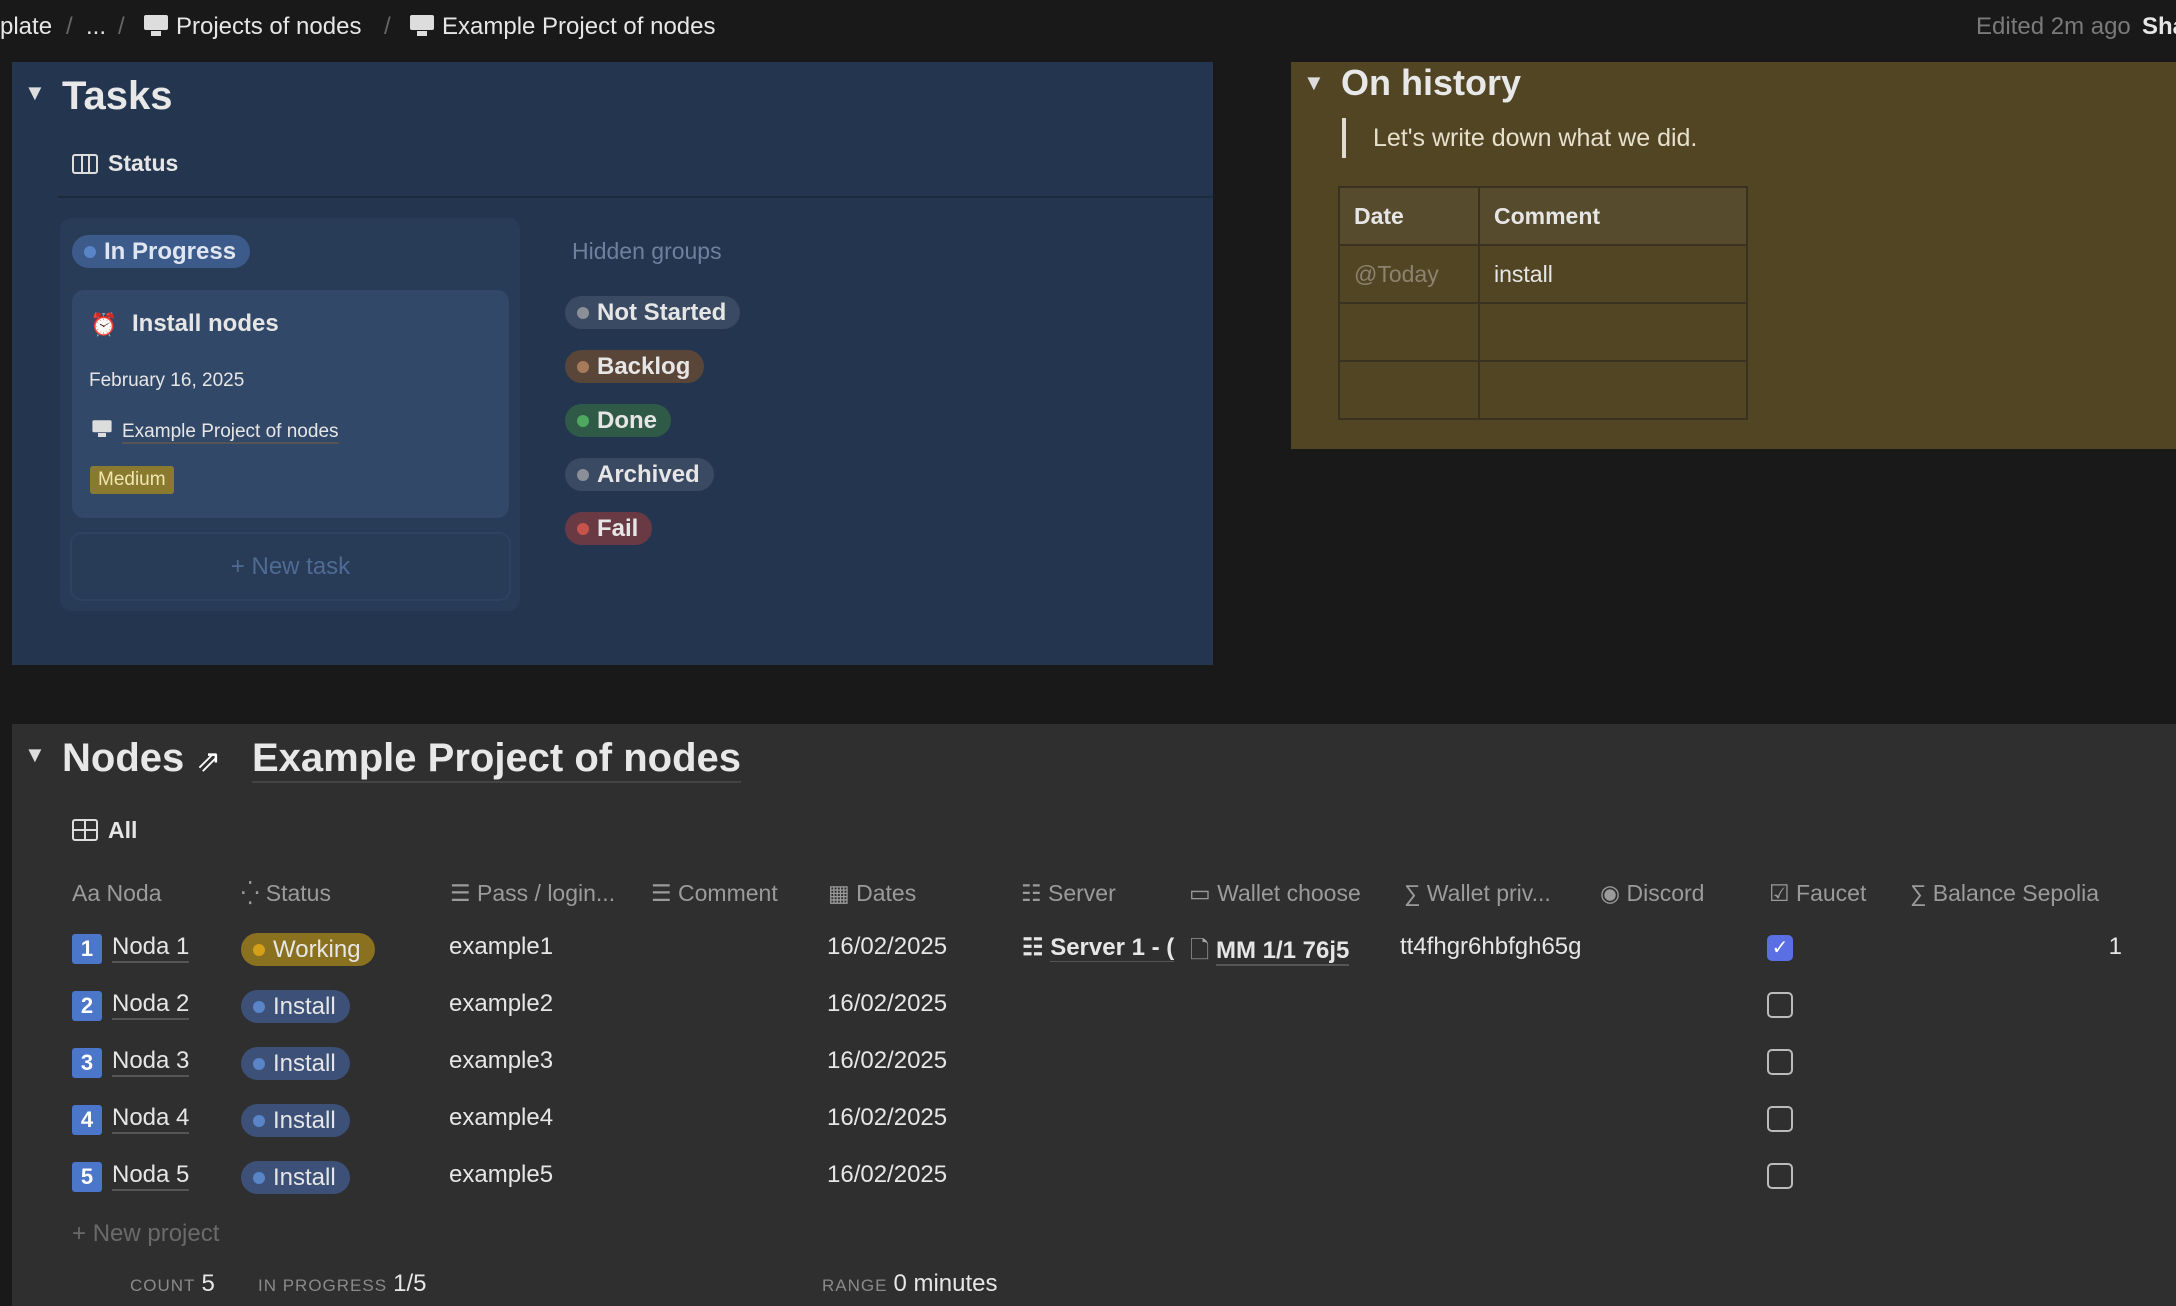  What do you see at coordinates (290, 566) in the screenshot?
I see `new-task-button: + New task` at bounding box center [290, 566].